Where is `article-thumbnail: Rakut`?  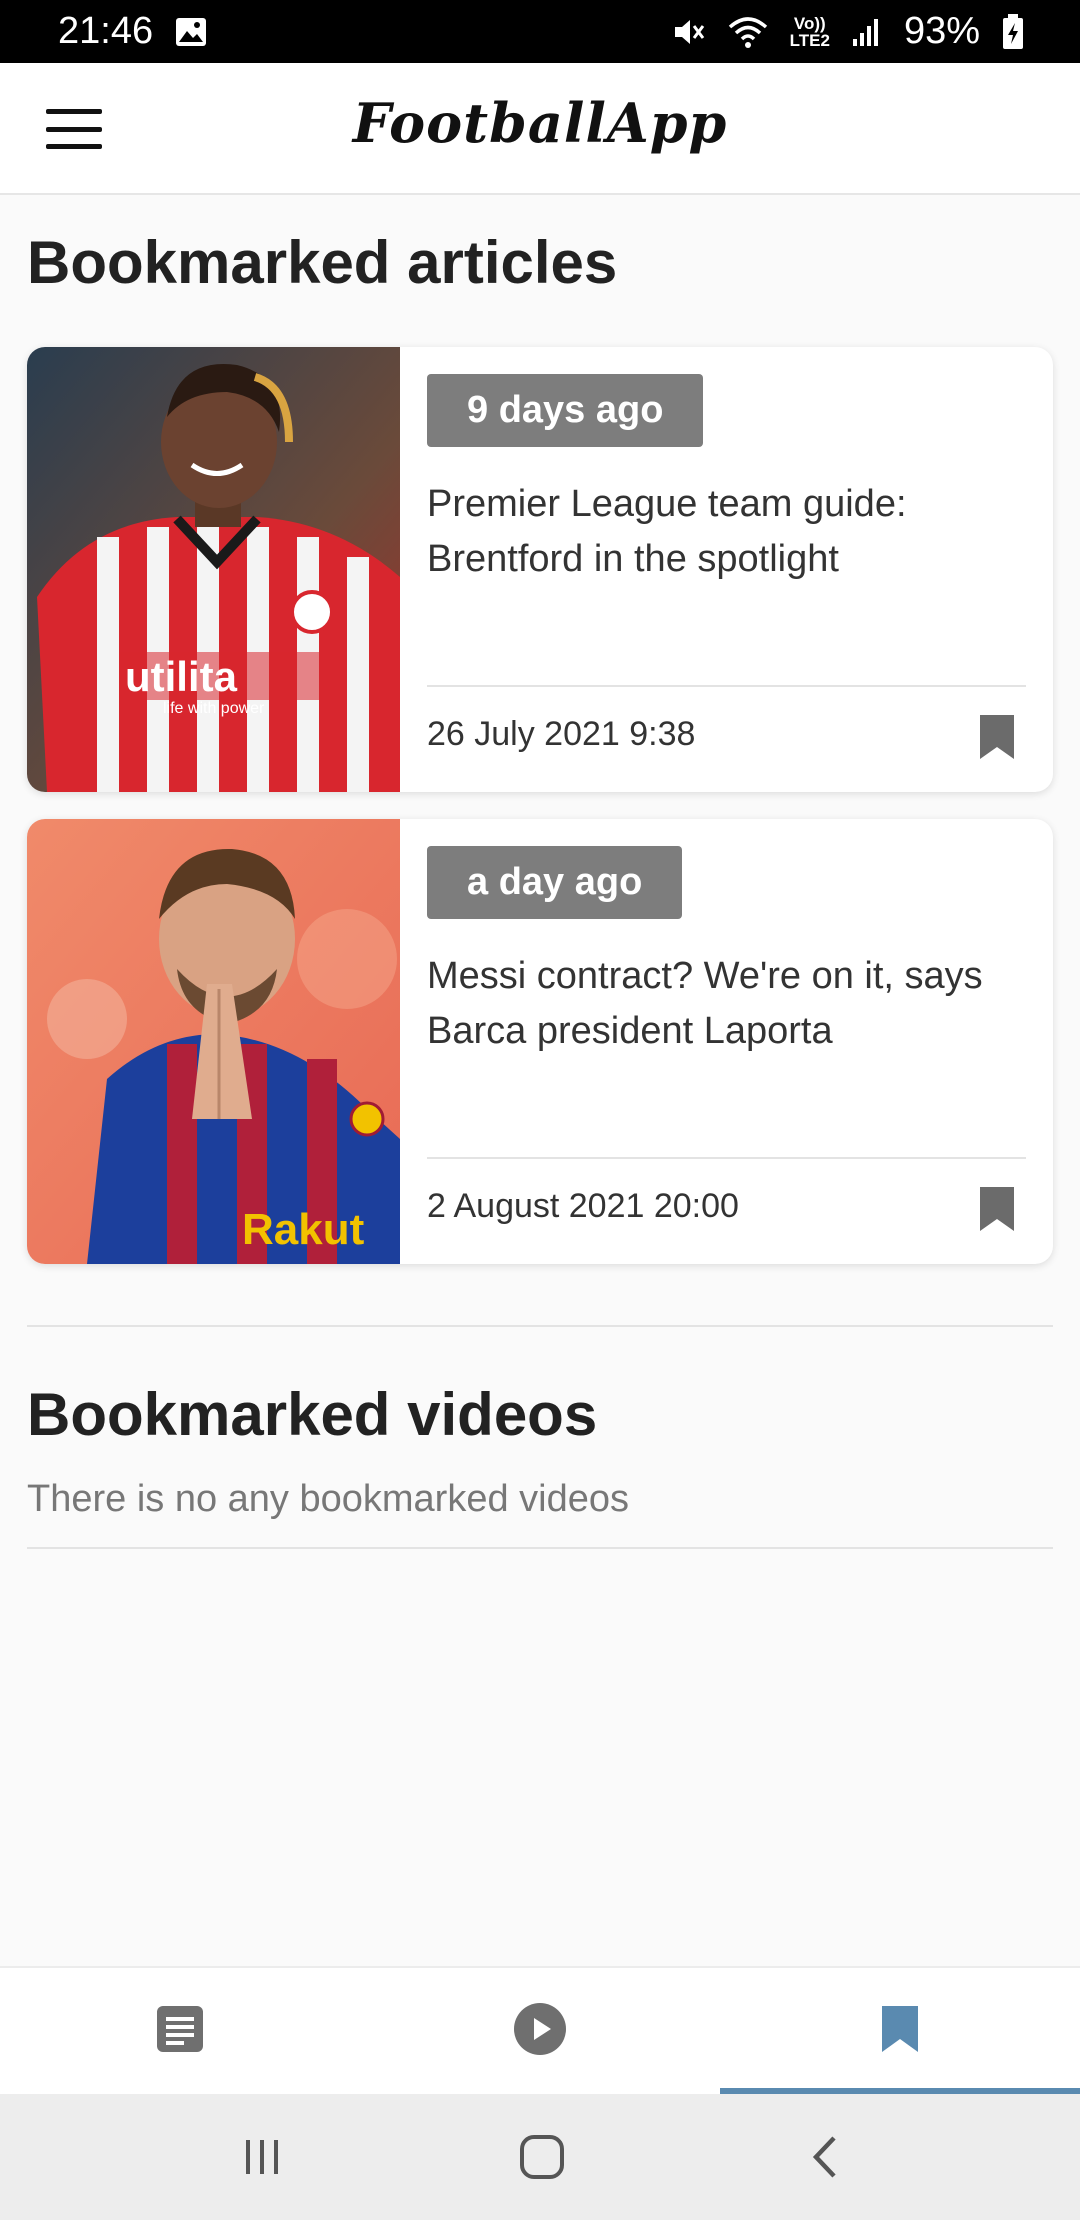
article-thumbnail: Rakut is located at coordinates (213, 1041).